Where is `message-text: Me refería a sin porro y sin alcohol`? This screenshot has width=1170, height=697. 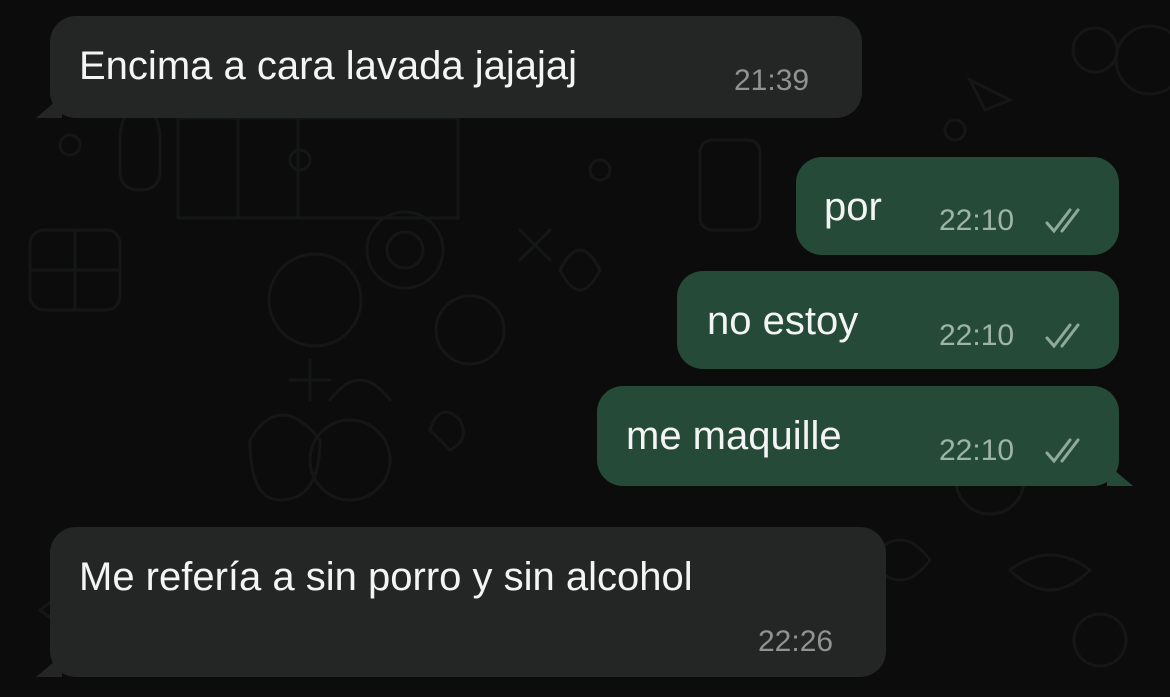
message-text: Me refería a sin porro y sin alcohol is located at coordinates (386, 577).